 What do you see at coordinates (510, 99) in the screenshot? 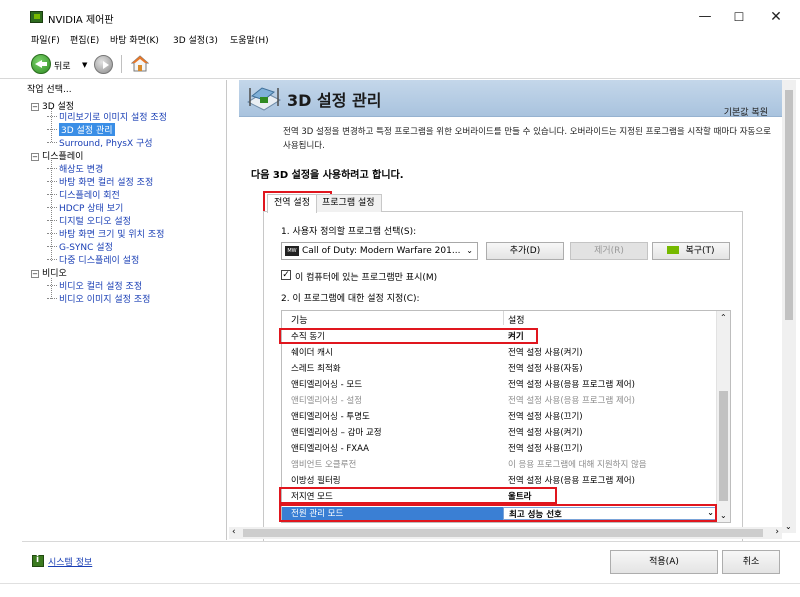
I see `page-banner: 3D 설정 관리 기본값 복원` at bounding box center [510, 99].